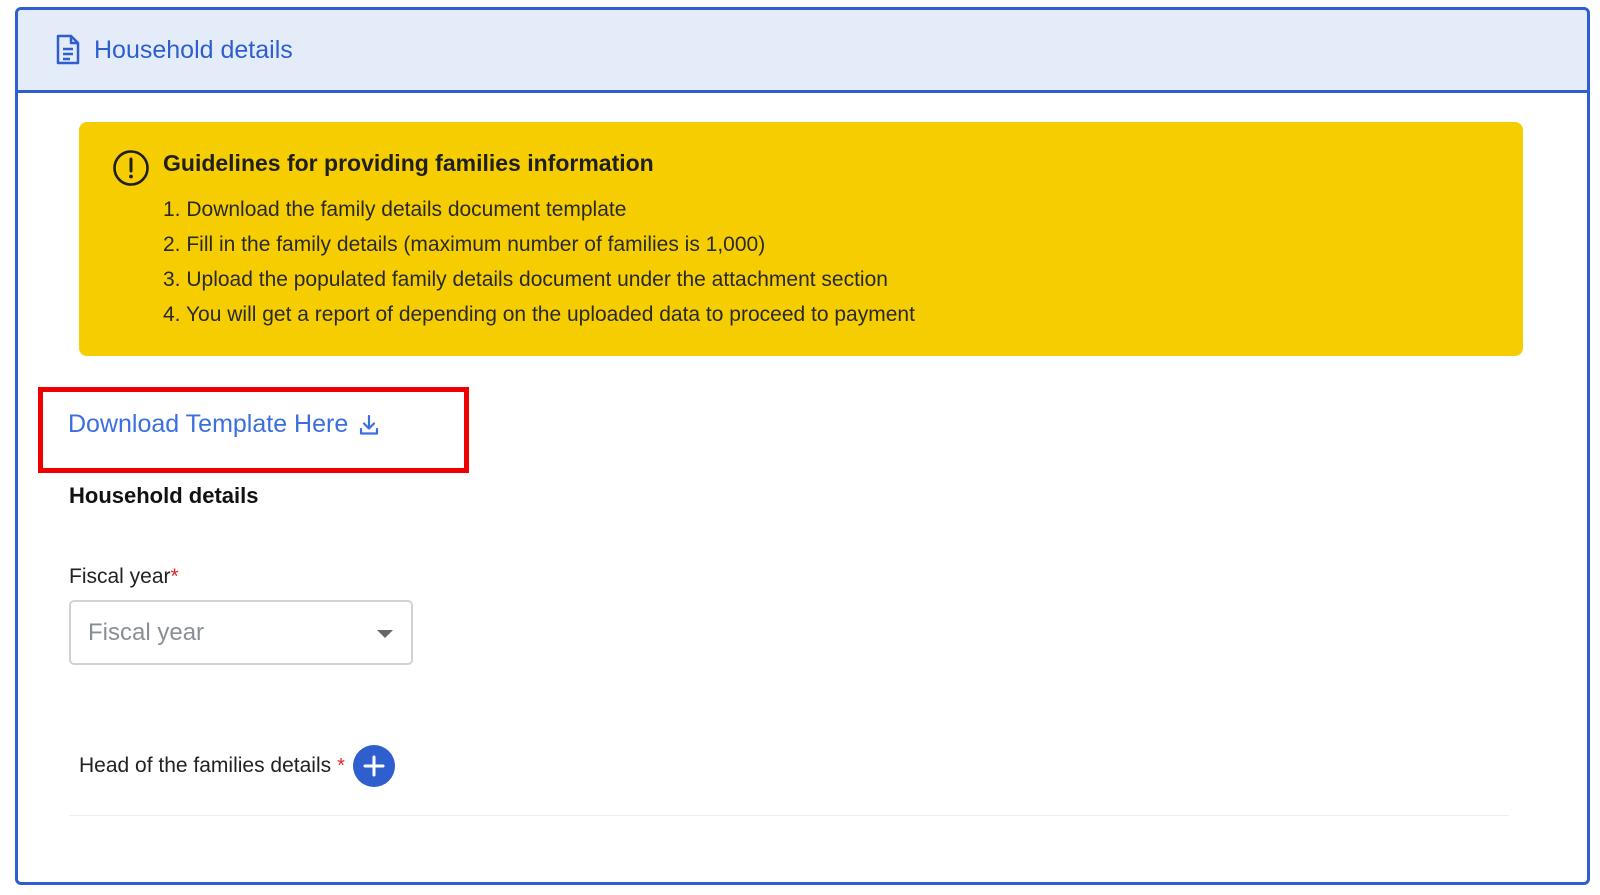 The width and height of the screenshot is (1600, 895). I want to click on download-icon, so click(369, 425).